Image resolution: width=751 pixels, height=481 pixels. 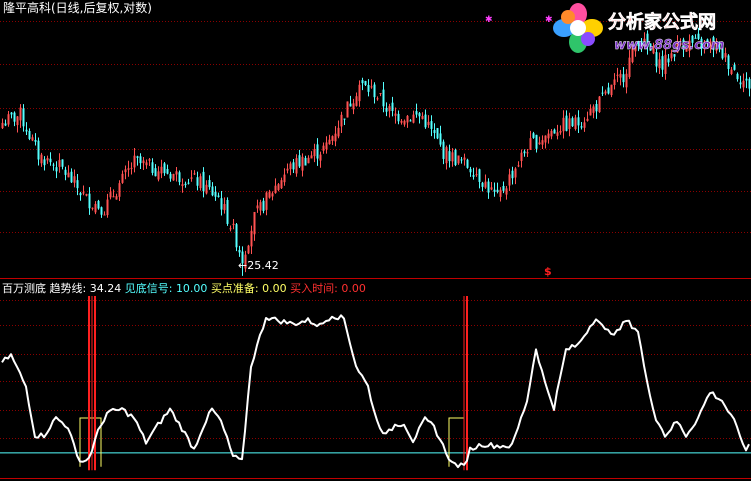 What do you see at coordinates (669, 45) in the screenshot?
I see `url-text: www.88gs.com` at bounding box center [669, 45].